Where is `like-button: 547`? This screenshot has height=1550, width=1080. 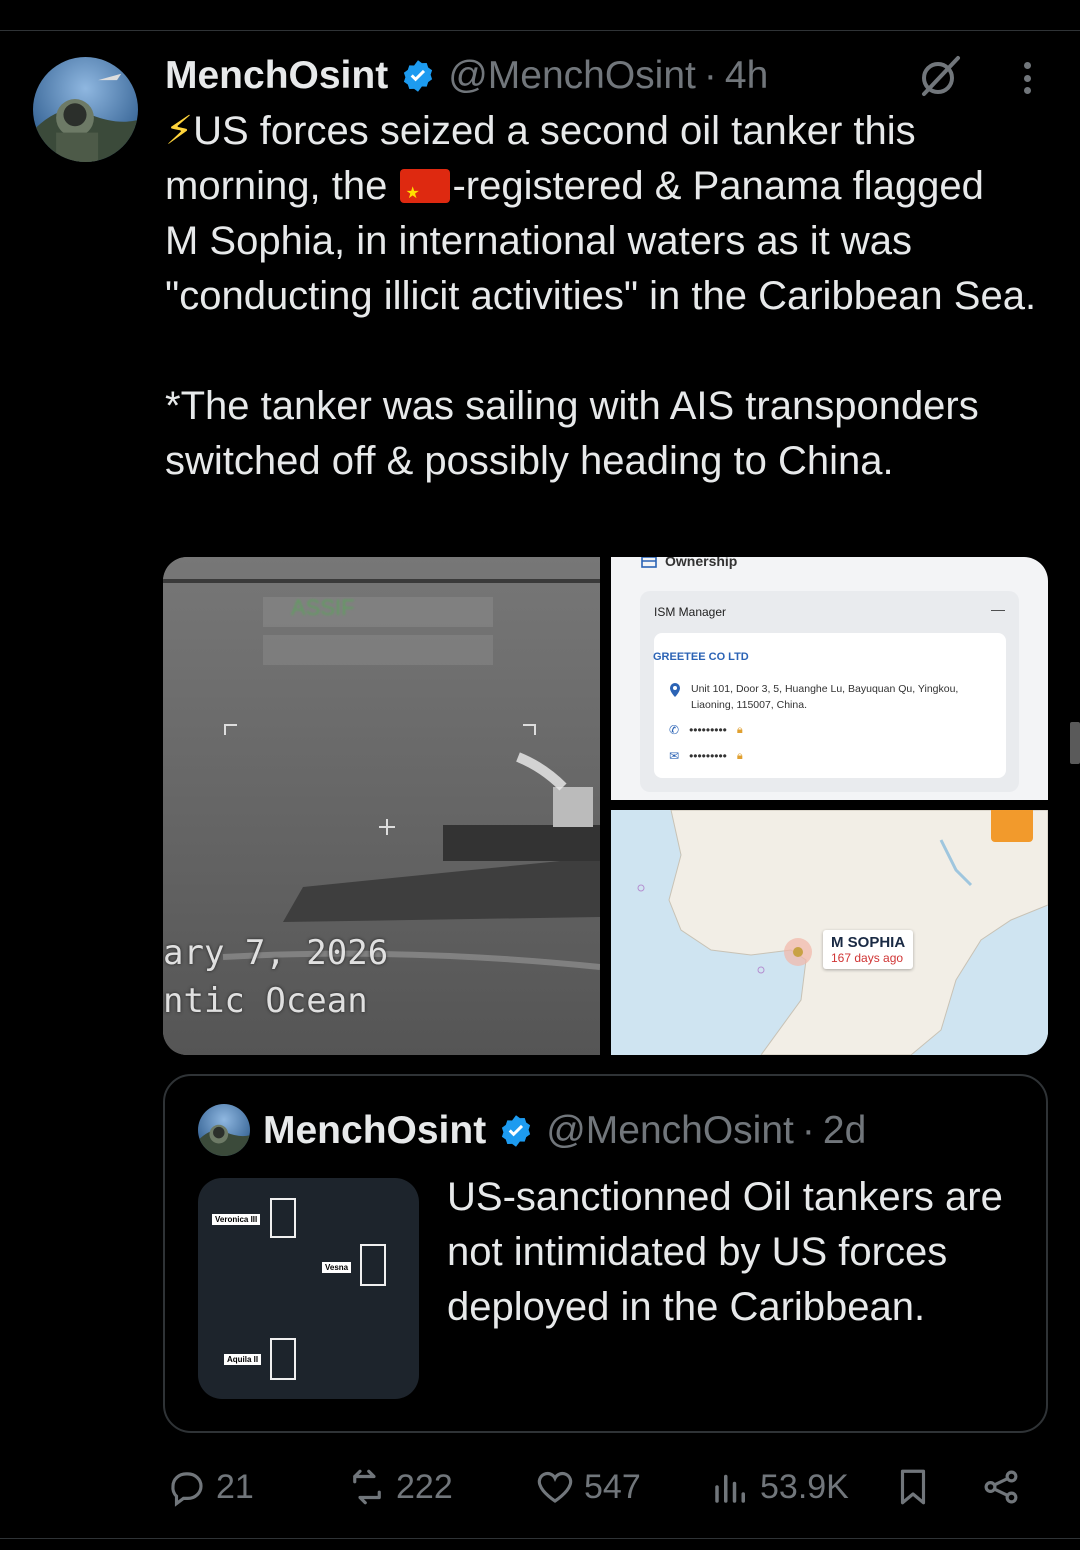 like-button: 547 is located at coordinates (587, 1487).